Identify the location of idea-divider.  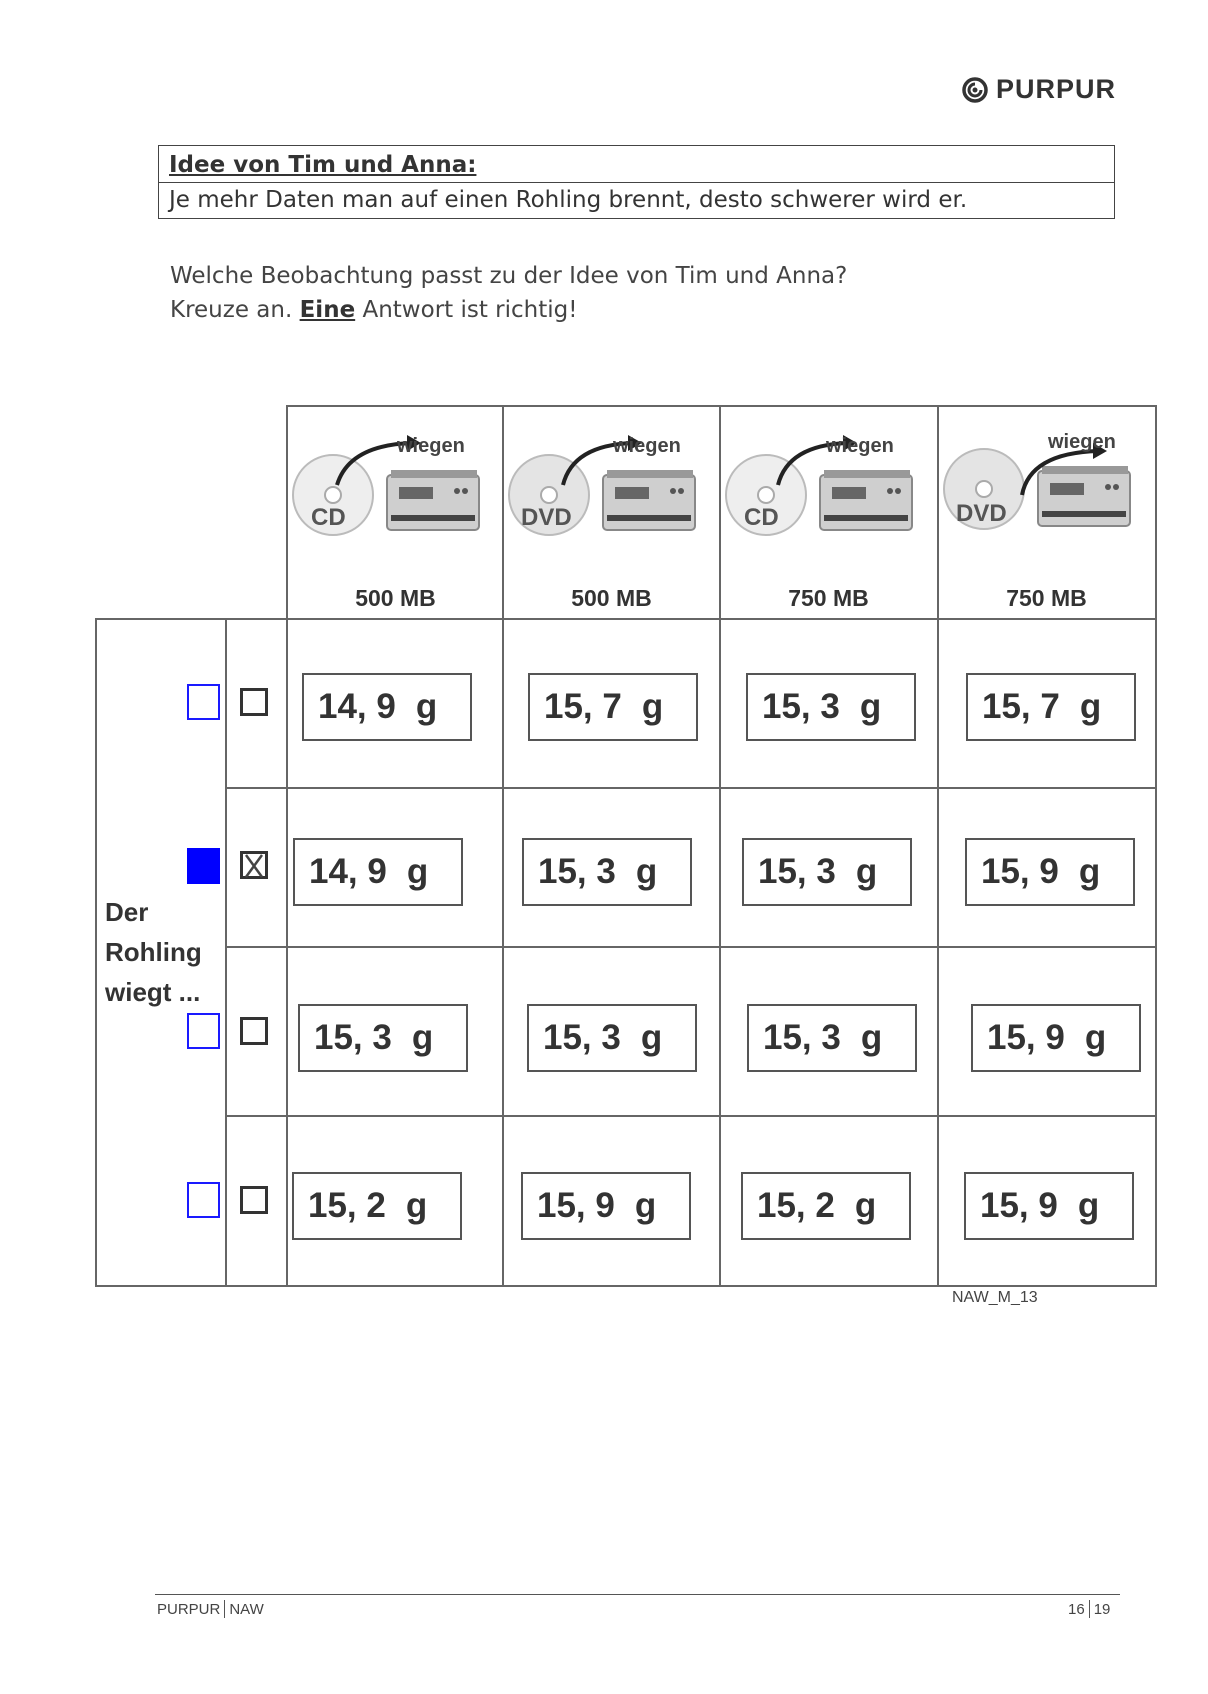
(636, 182).